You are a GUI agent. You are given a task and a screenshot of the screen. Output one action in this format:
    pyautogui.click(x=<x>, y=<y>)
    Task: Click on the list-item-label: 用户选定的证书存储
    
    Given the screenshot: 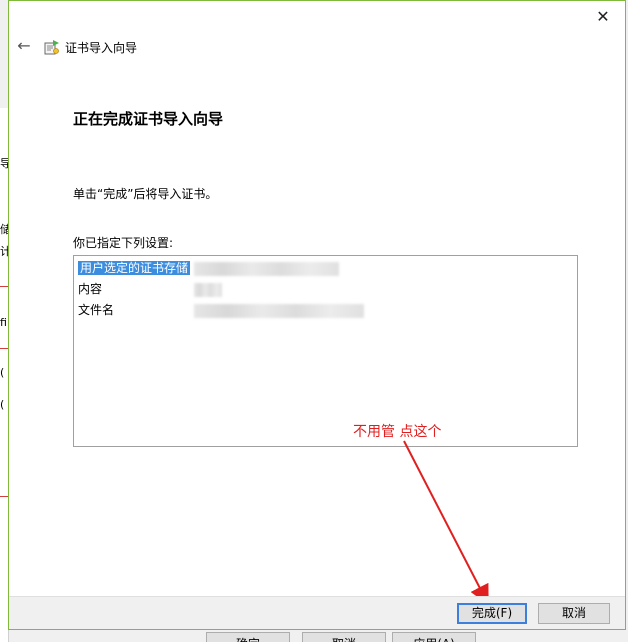 What is the action you would take?
    pyautogui.click(x=134, y=268)
    